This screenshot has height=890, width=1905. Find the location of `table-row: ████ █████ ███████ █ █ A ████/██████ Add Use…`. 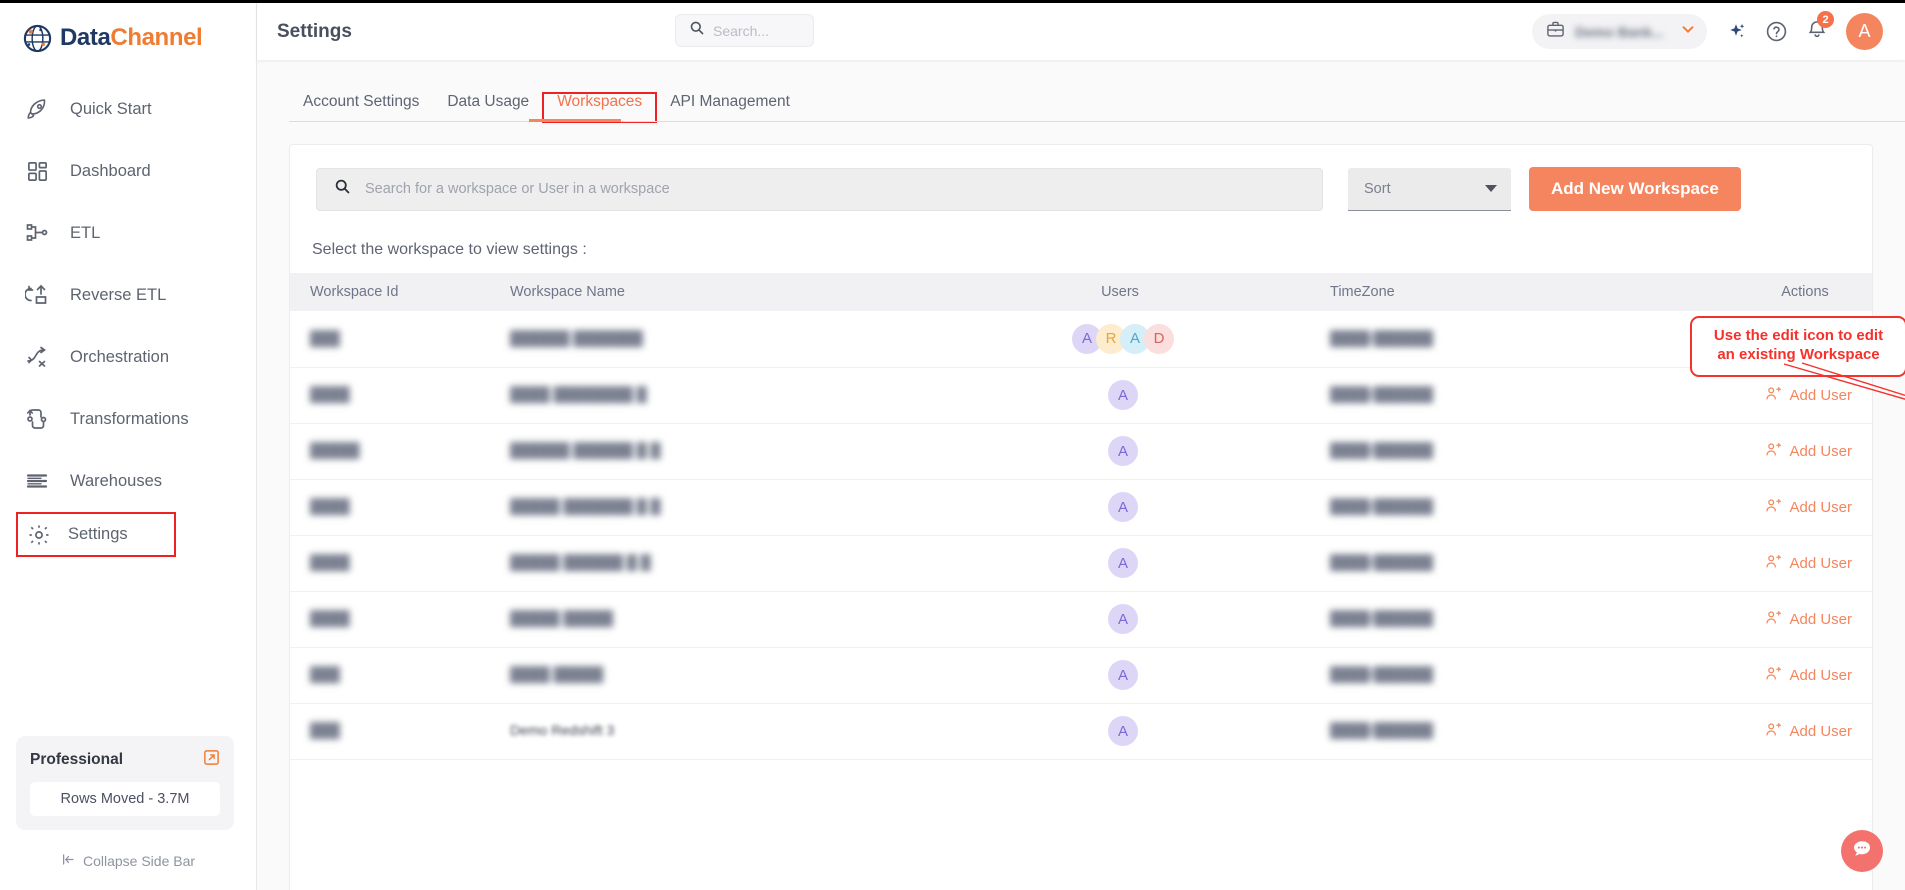

table-row: ████ █████ ███████ █ █ A ████/██████ Add Use… is located at coordinates (1081, 507).